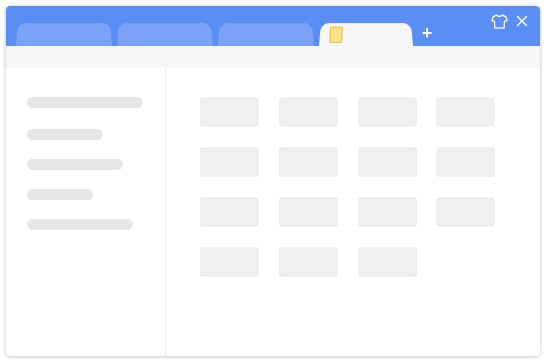  I want to click on close-icon, so click(522, 21).